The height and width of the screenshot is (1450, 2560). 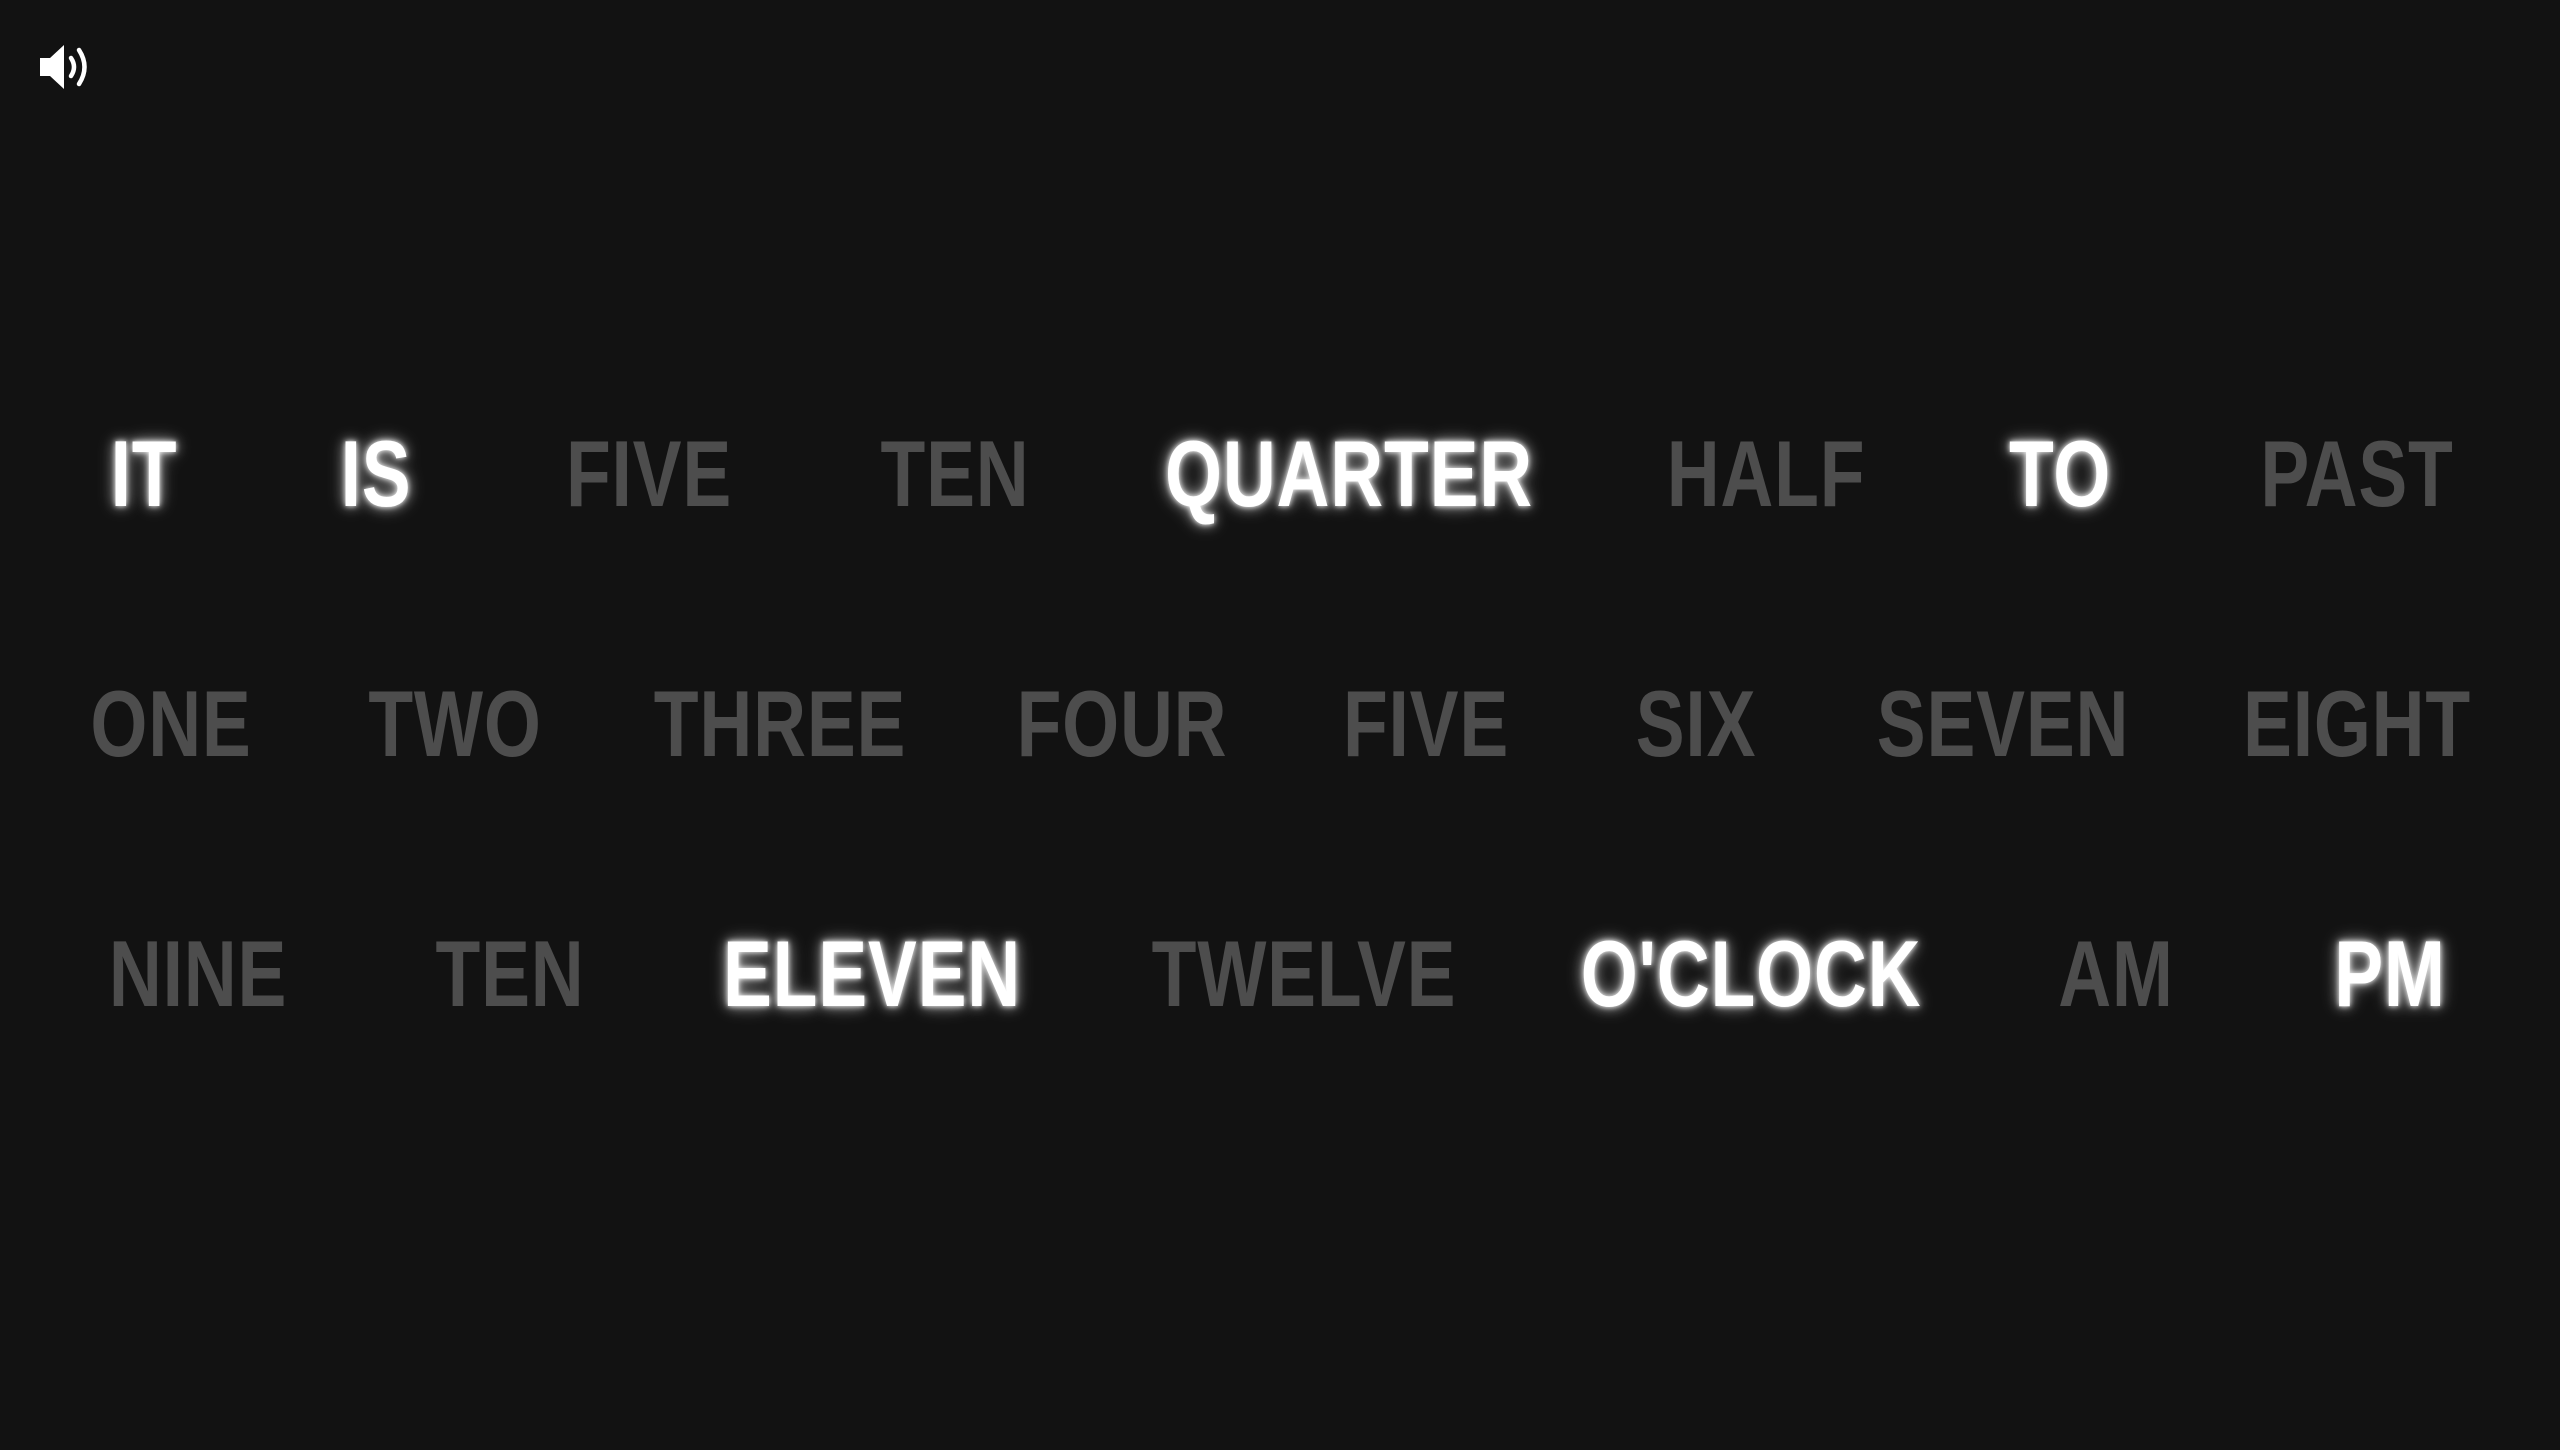 What do you see at coordinates (198, 973) in the screenshot?
I see `word-nine: NINE` at bounding box center [198, 973].